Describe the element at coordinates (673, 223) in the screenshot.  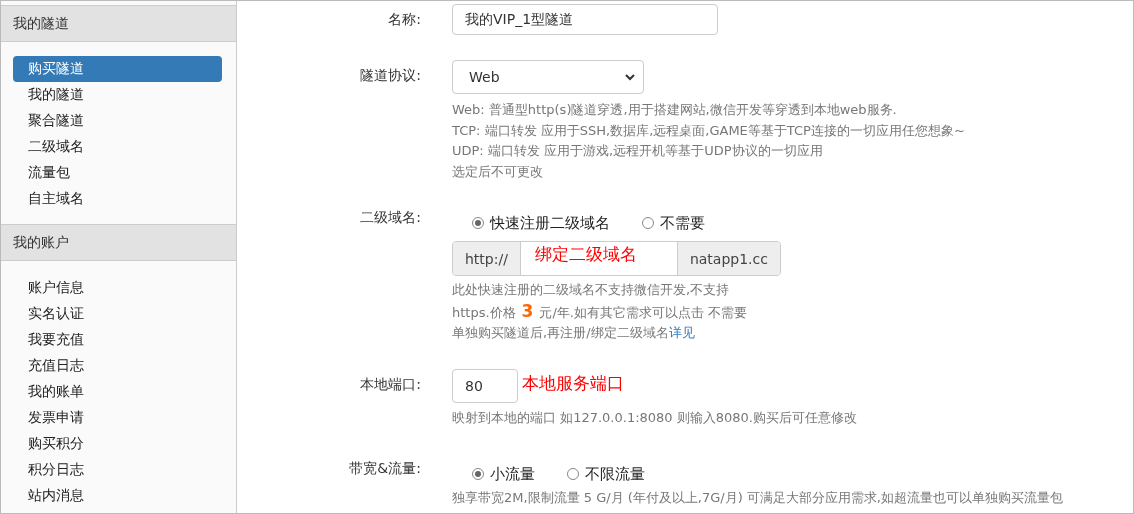
I see `radio-option: 不需要` at that location.